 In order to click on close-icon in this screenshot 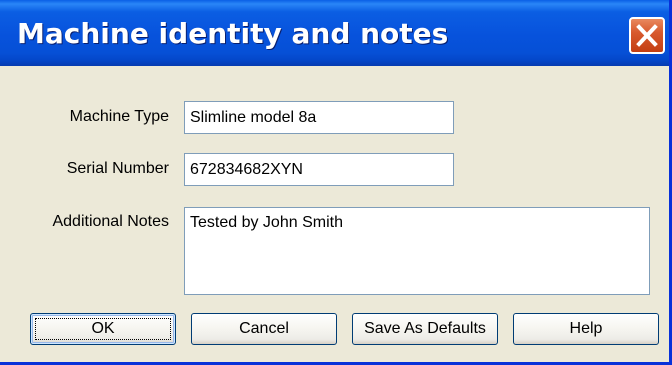, I will do `click(647, 35)`.